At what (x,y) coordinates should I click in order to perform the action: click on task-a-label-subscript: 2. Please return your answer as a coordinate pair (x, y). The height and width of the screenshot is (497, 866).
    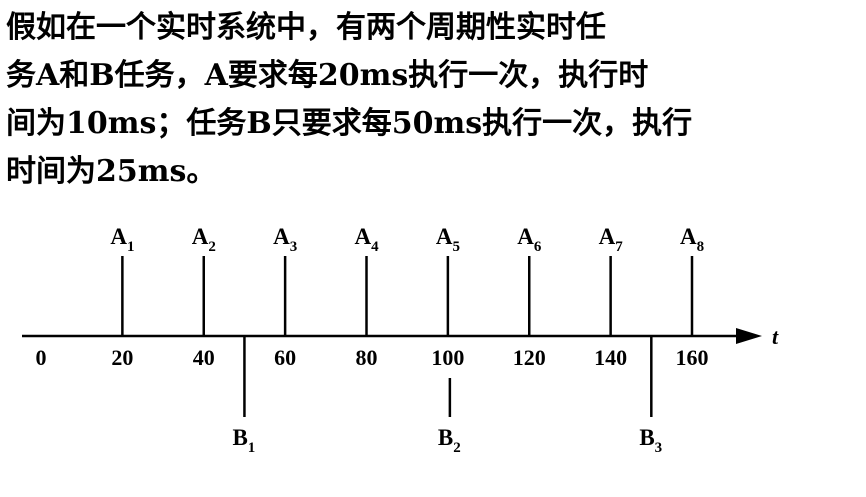
    Looking at the image, I should click on (212, 247).